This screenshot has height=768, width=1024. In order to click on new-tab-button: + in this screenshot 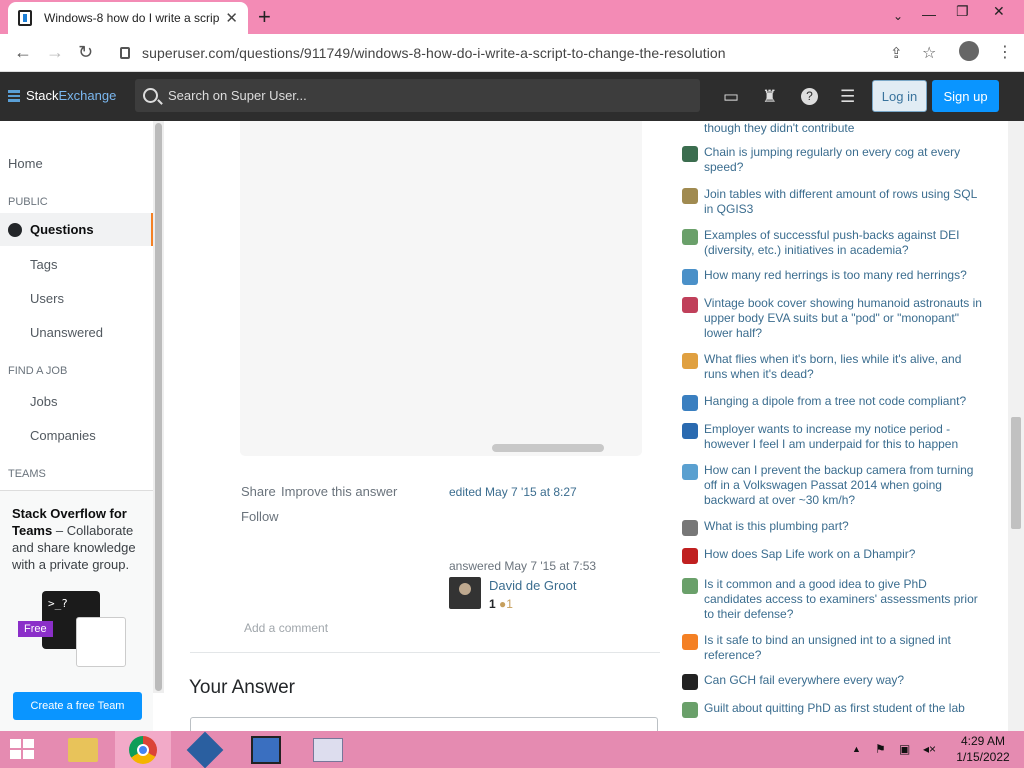, I will do `click(264, 17)`.